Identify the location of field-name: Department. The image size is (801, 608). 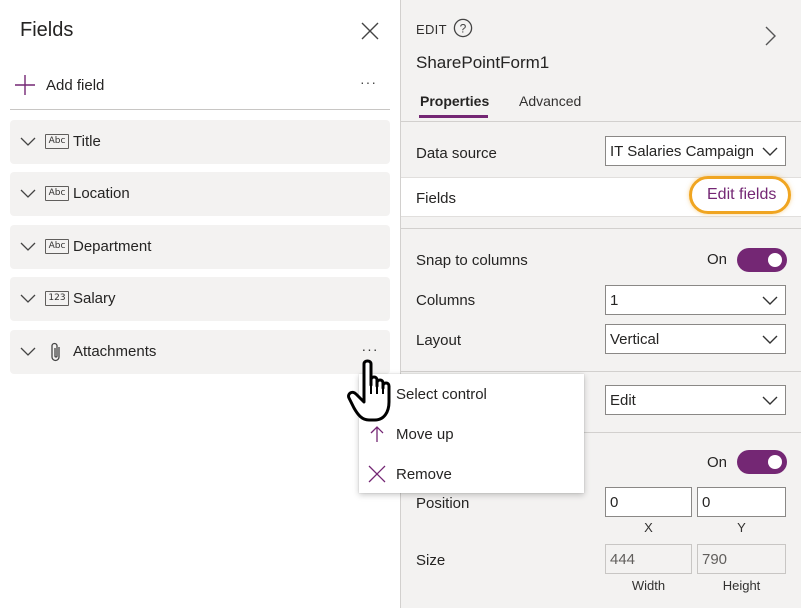
(112, 246).